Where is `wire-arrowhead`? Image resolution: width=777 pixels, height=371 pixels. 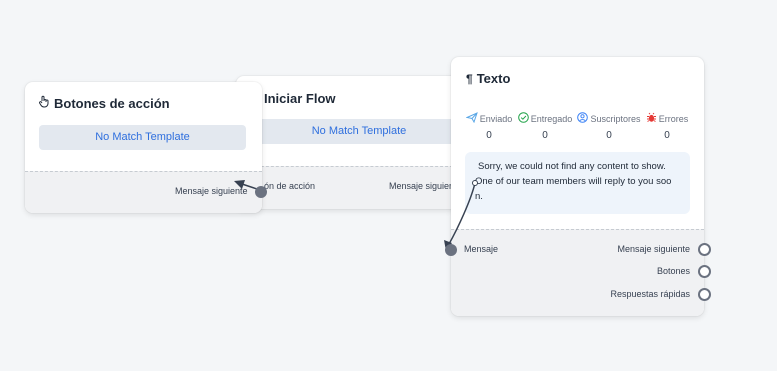 wire-arrowhead is located at coordinates (239, 184).